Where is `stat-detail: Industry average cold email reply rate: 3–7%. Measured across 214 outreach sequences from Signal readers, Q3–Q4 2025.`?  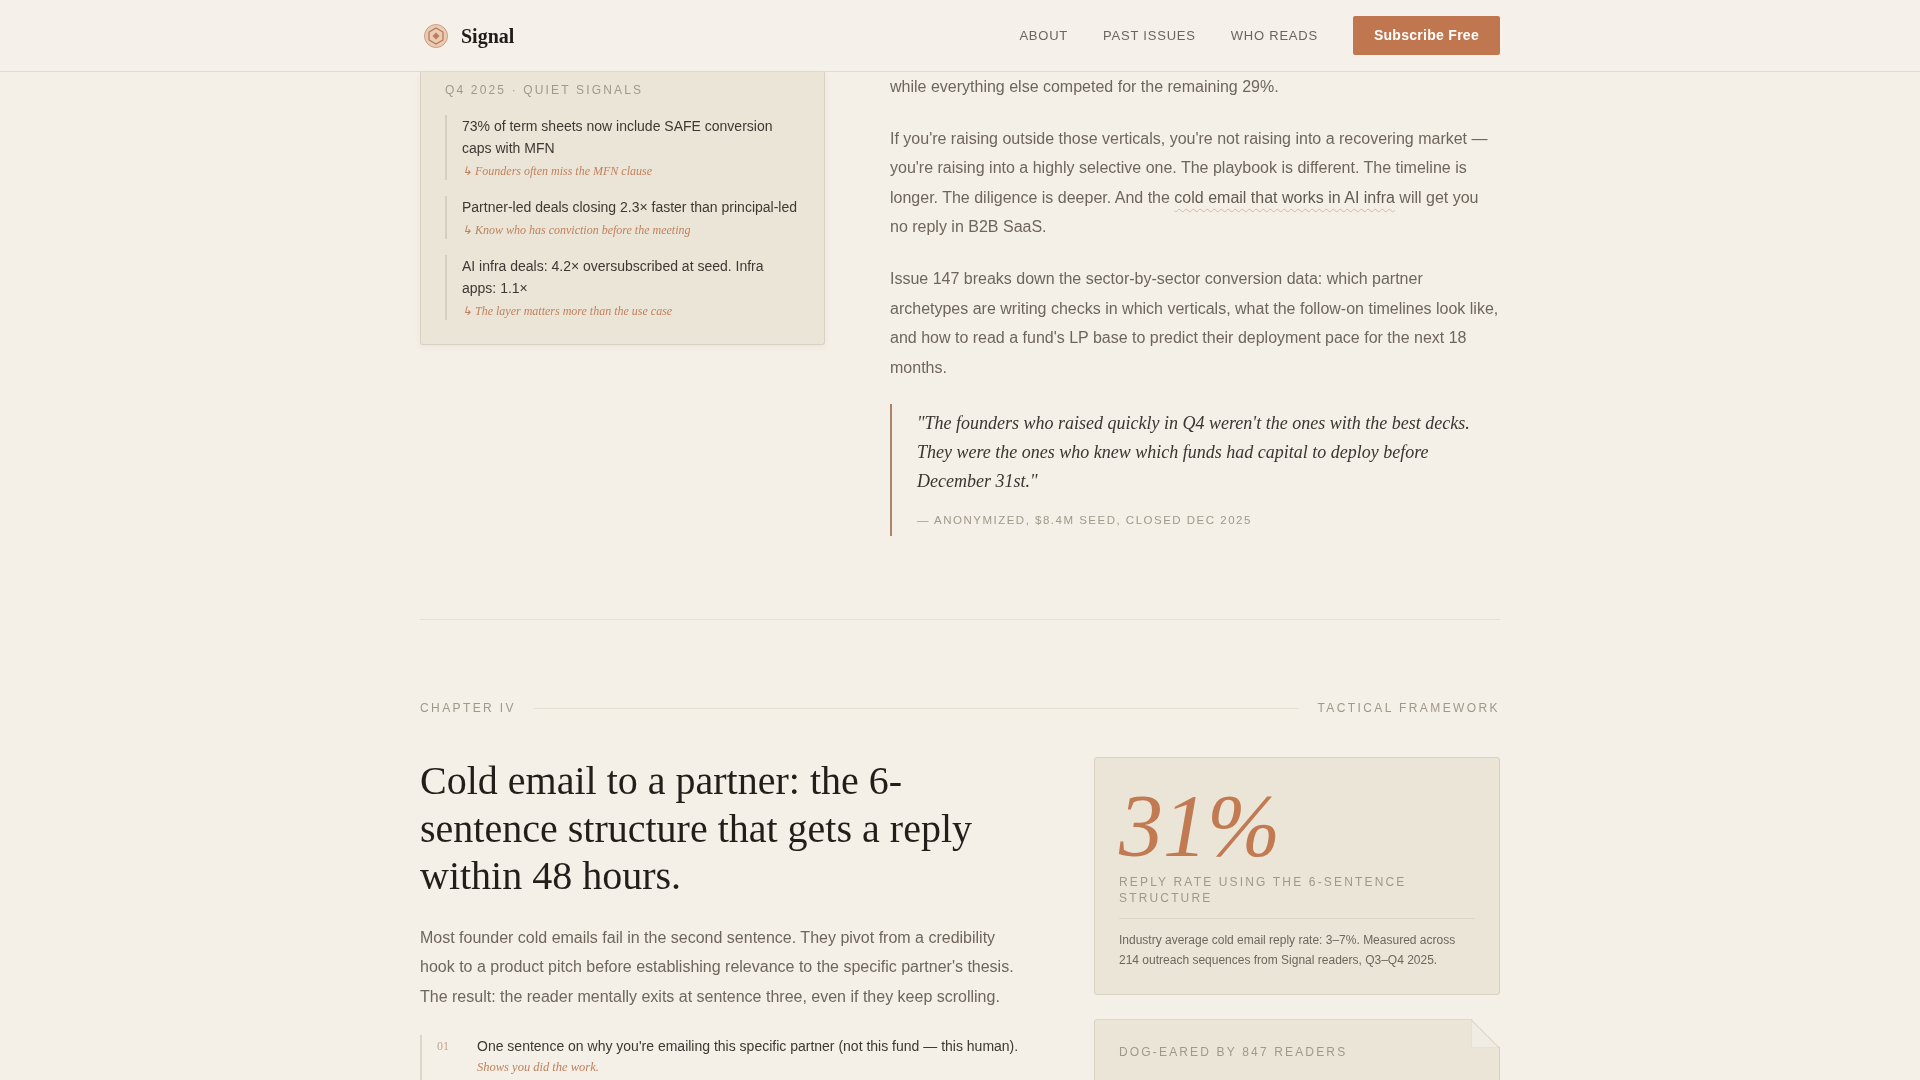 stat-detail: Industry average cold email reply rate: 3–7%. Measured across 214 outreach sequences from Signal readers, Q3–Q4 2025. is located at coordinates (1288, 950).